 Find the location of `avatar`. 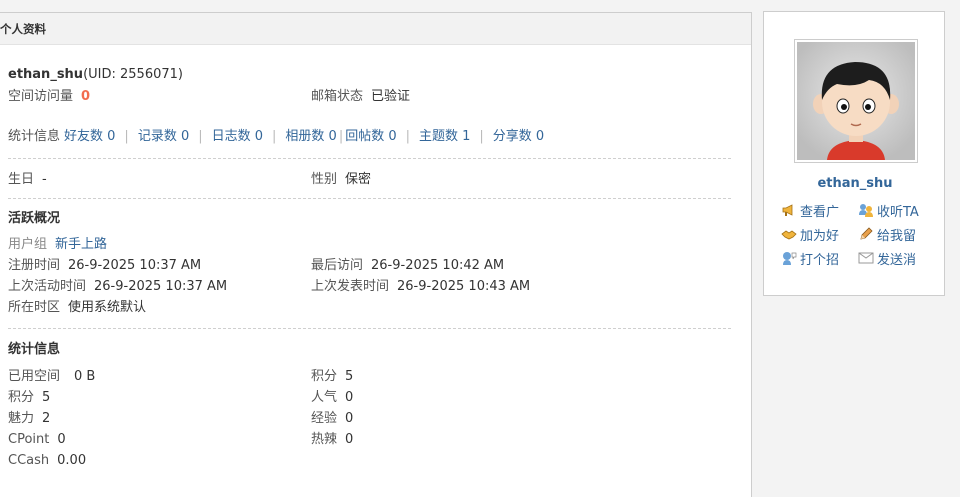

avatar is located at coordinates (856, 101).